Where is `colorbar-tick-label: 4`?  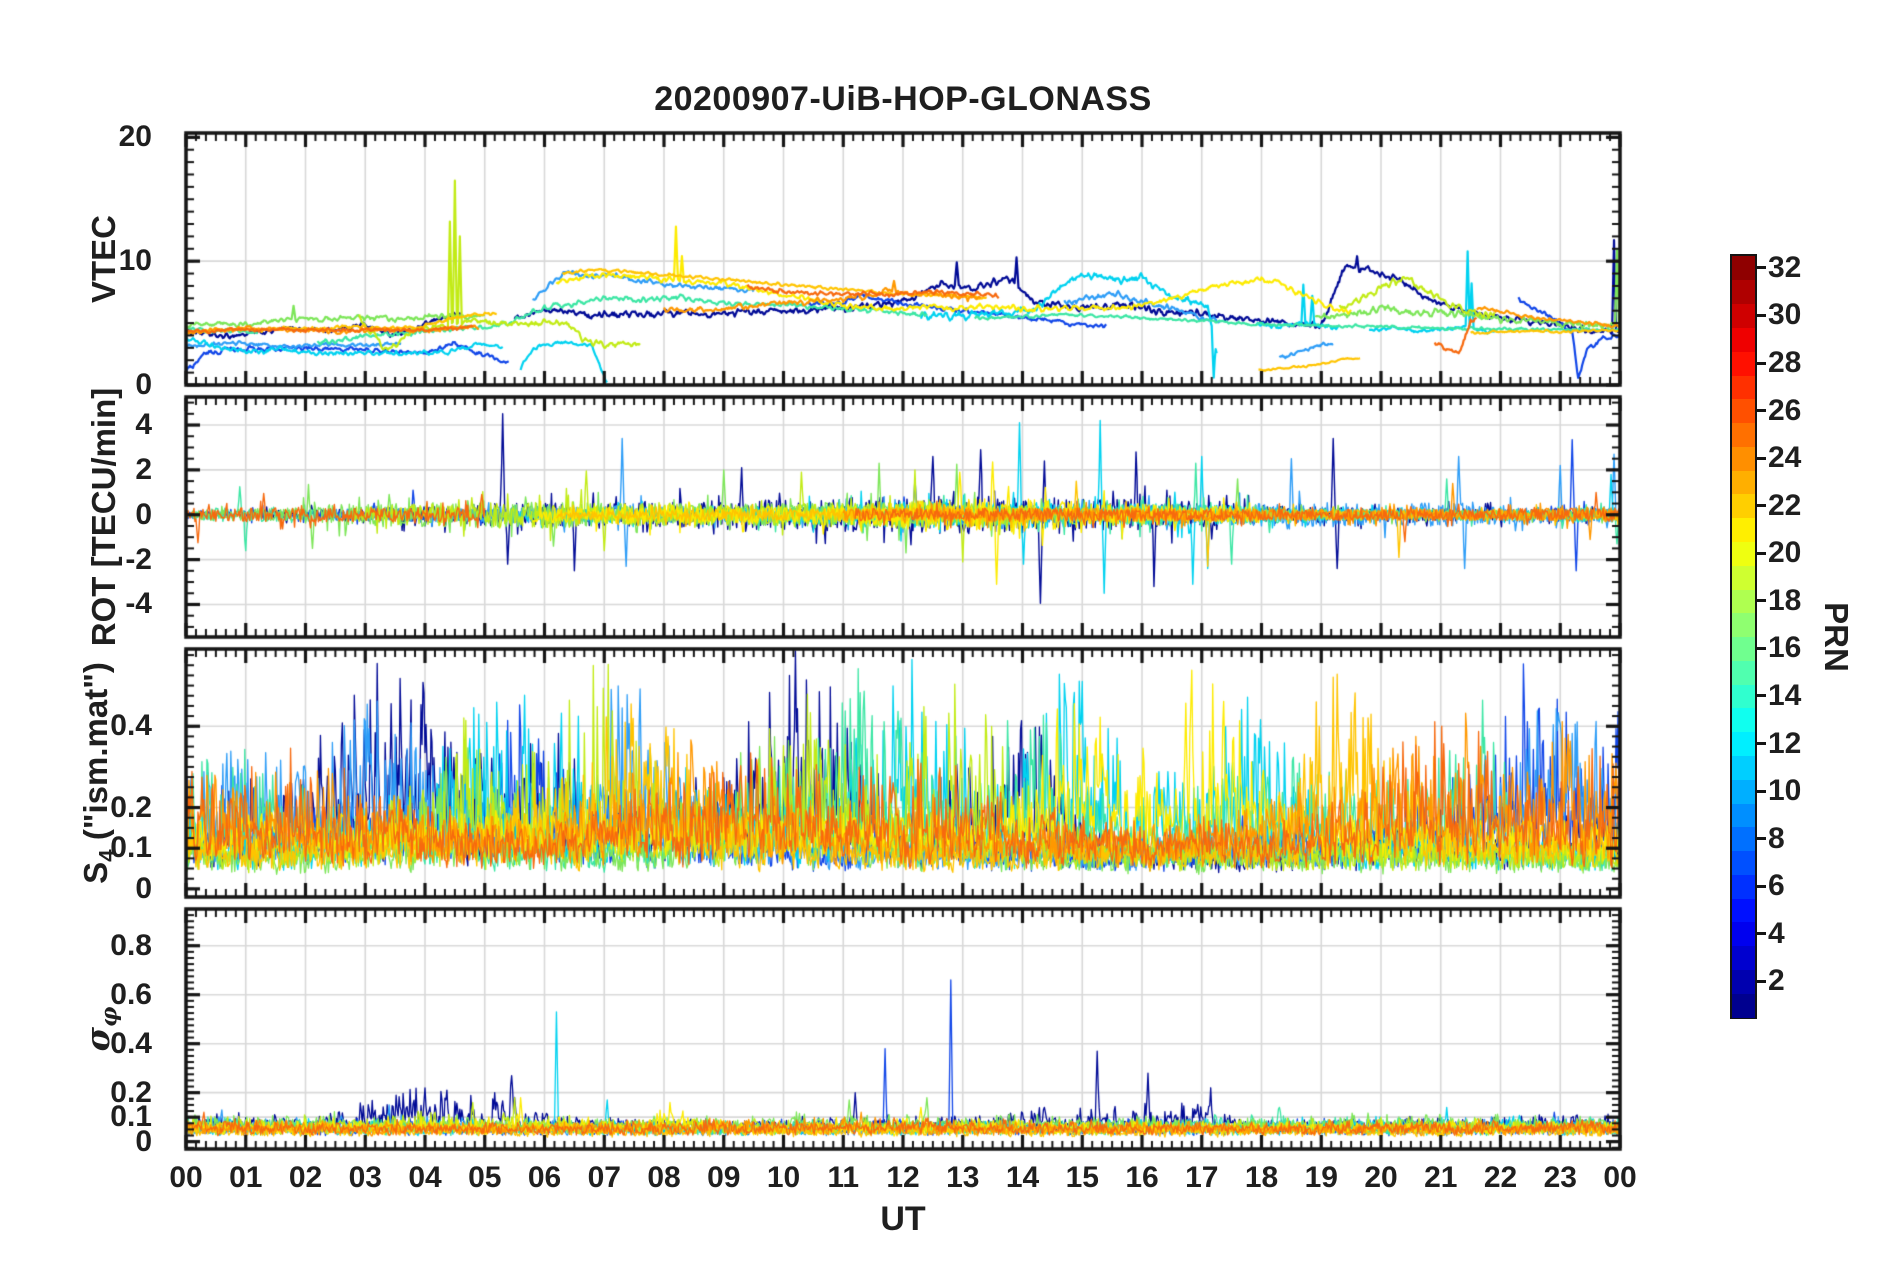 colorbar-tick-label: 4 is located at coordinates (1776, 933).